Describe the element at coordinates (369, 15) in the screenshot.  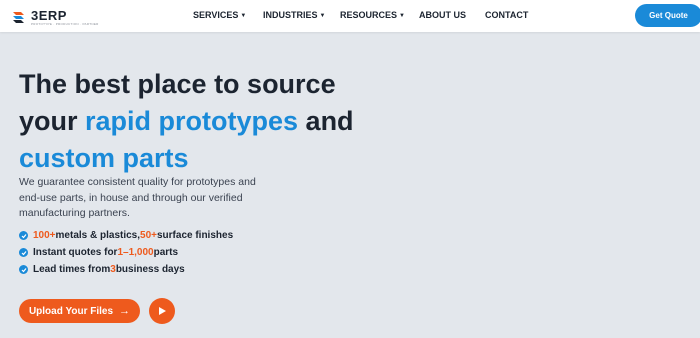
I see `nav-item-label: RESOURCES` at that location.